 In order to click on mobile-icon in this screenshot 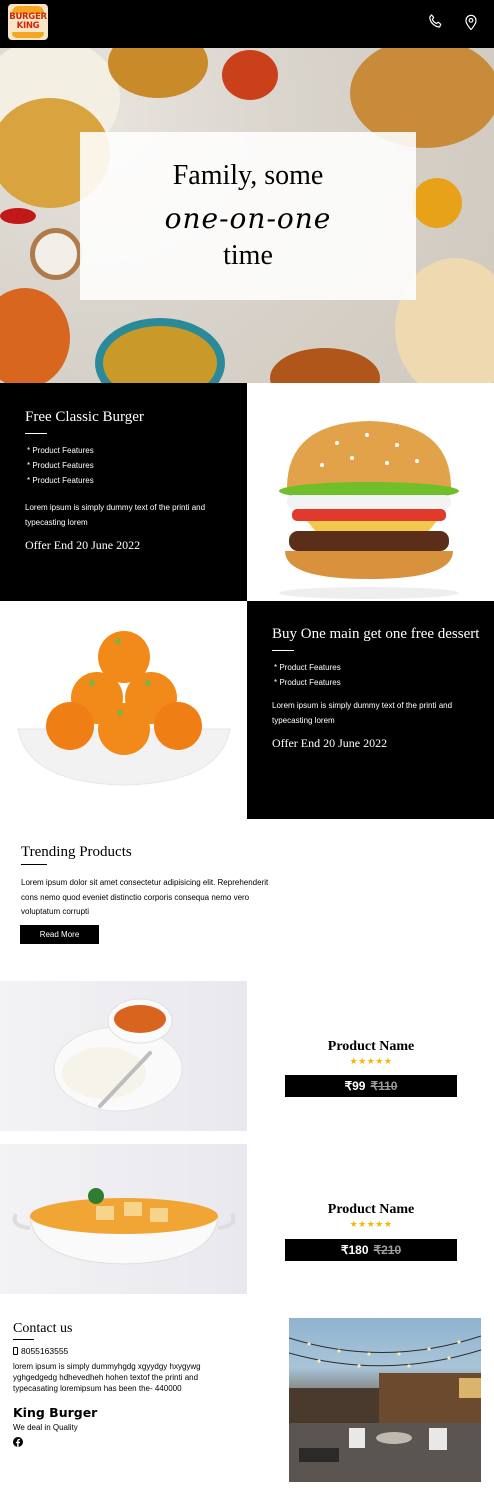, I will do `click(15, 1351)`.